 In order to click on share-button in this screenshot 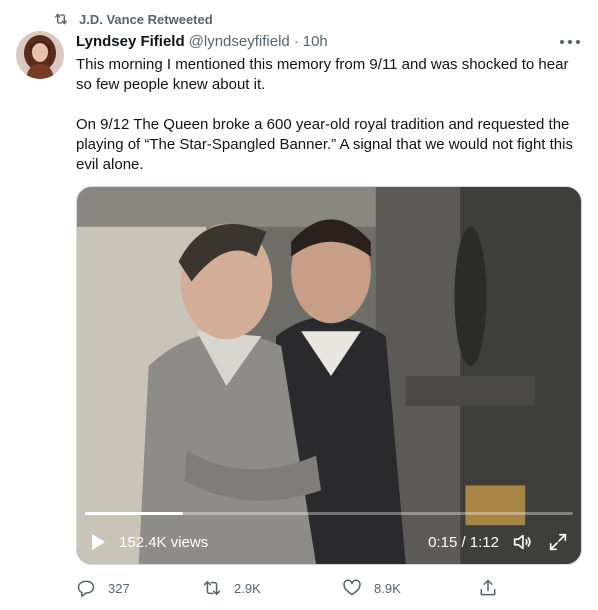, I will do `click(488, 588)`.